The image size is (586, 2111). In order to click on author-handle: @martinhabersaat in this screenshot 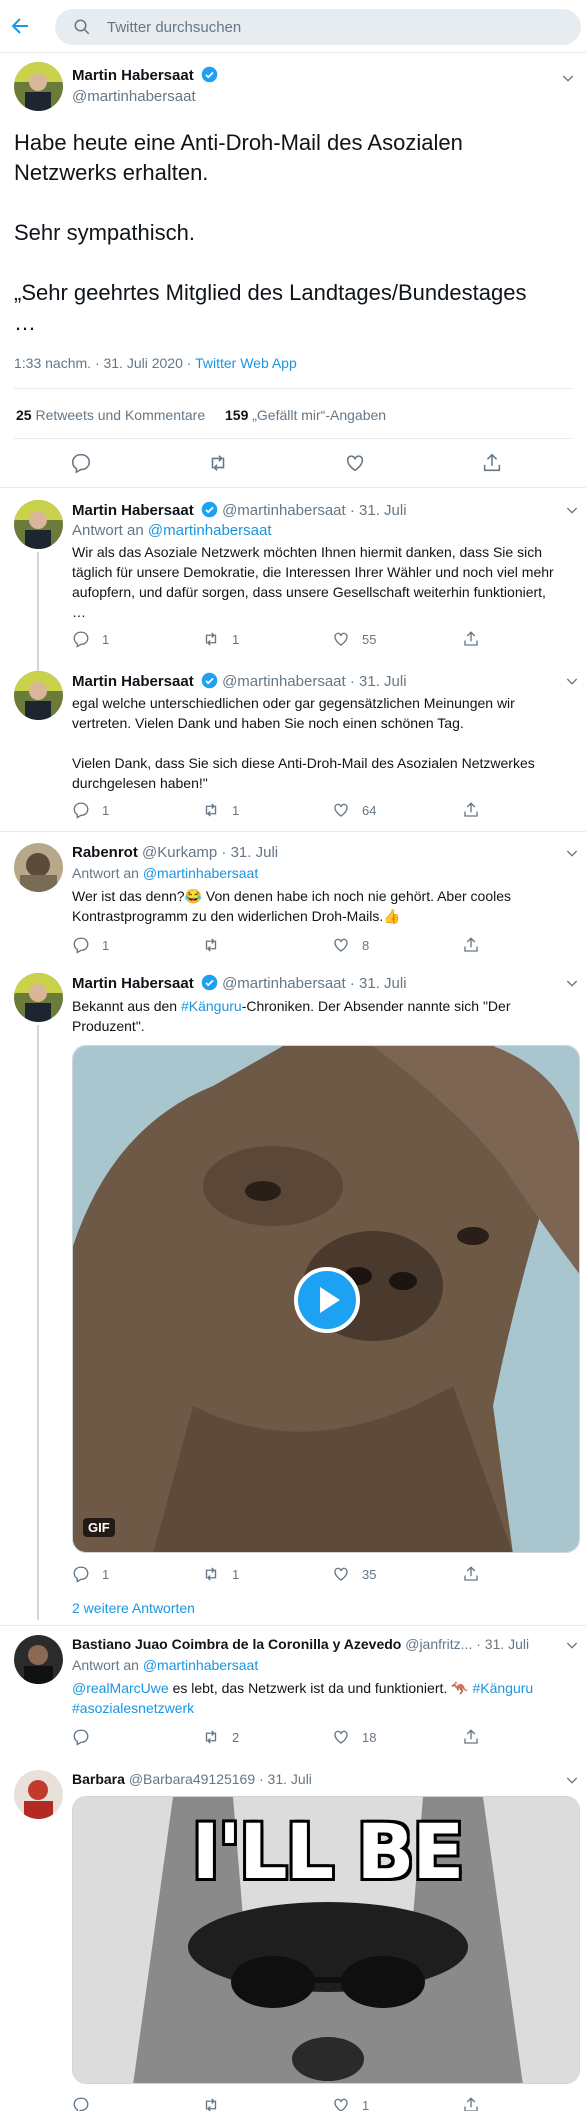, I will do `click(134, 96)`.